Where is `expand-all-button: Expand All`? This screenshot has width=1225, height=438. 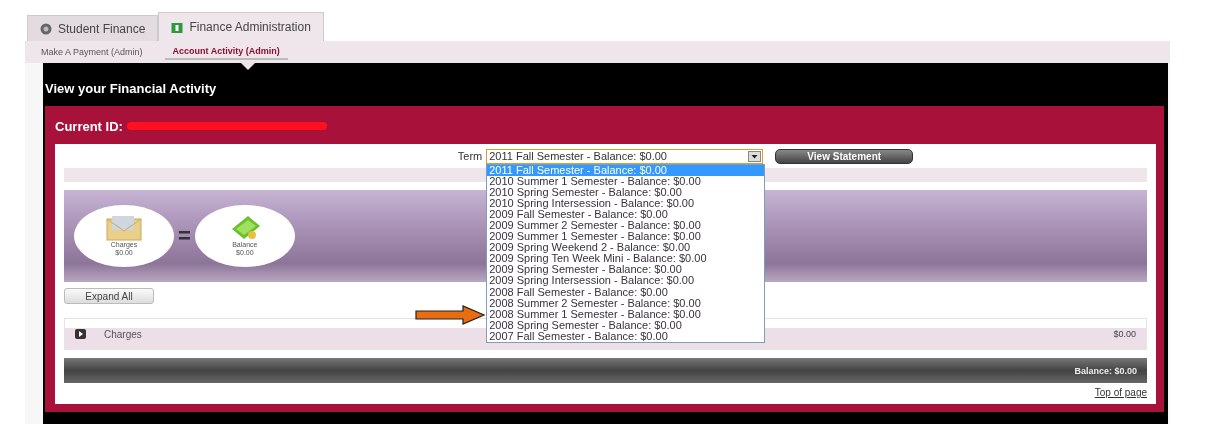
expand-all-button: Expand All is located at coordinates (109, 296).